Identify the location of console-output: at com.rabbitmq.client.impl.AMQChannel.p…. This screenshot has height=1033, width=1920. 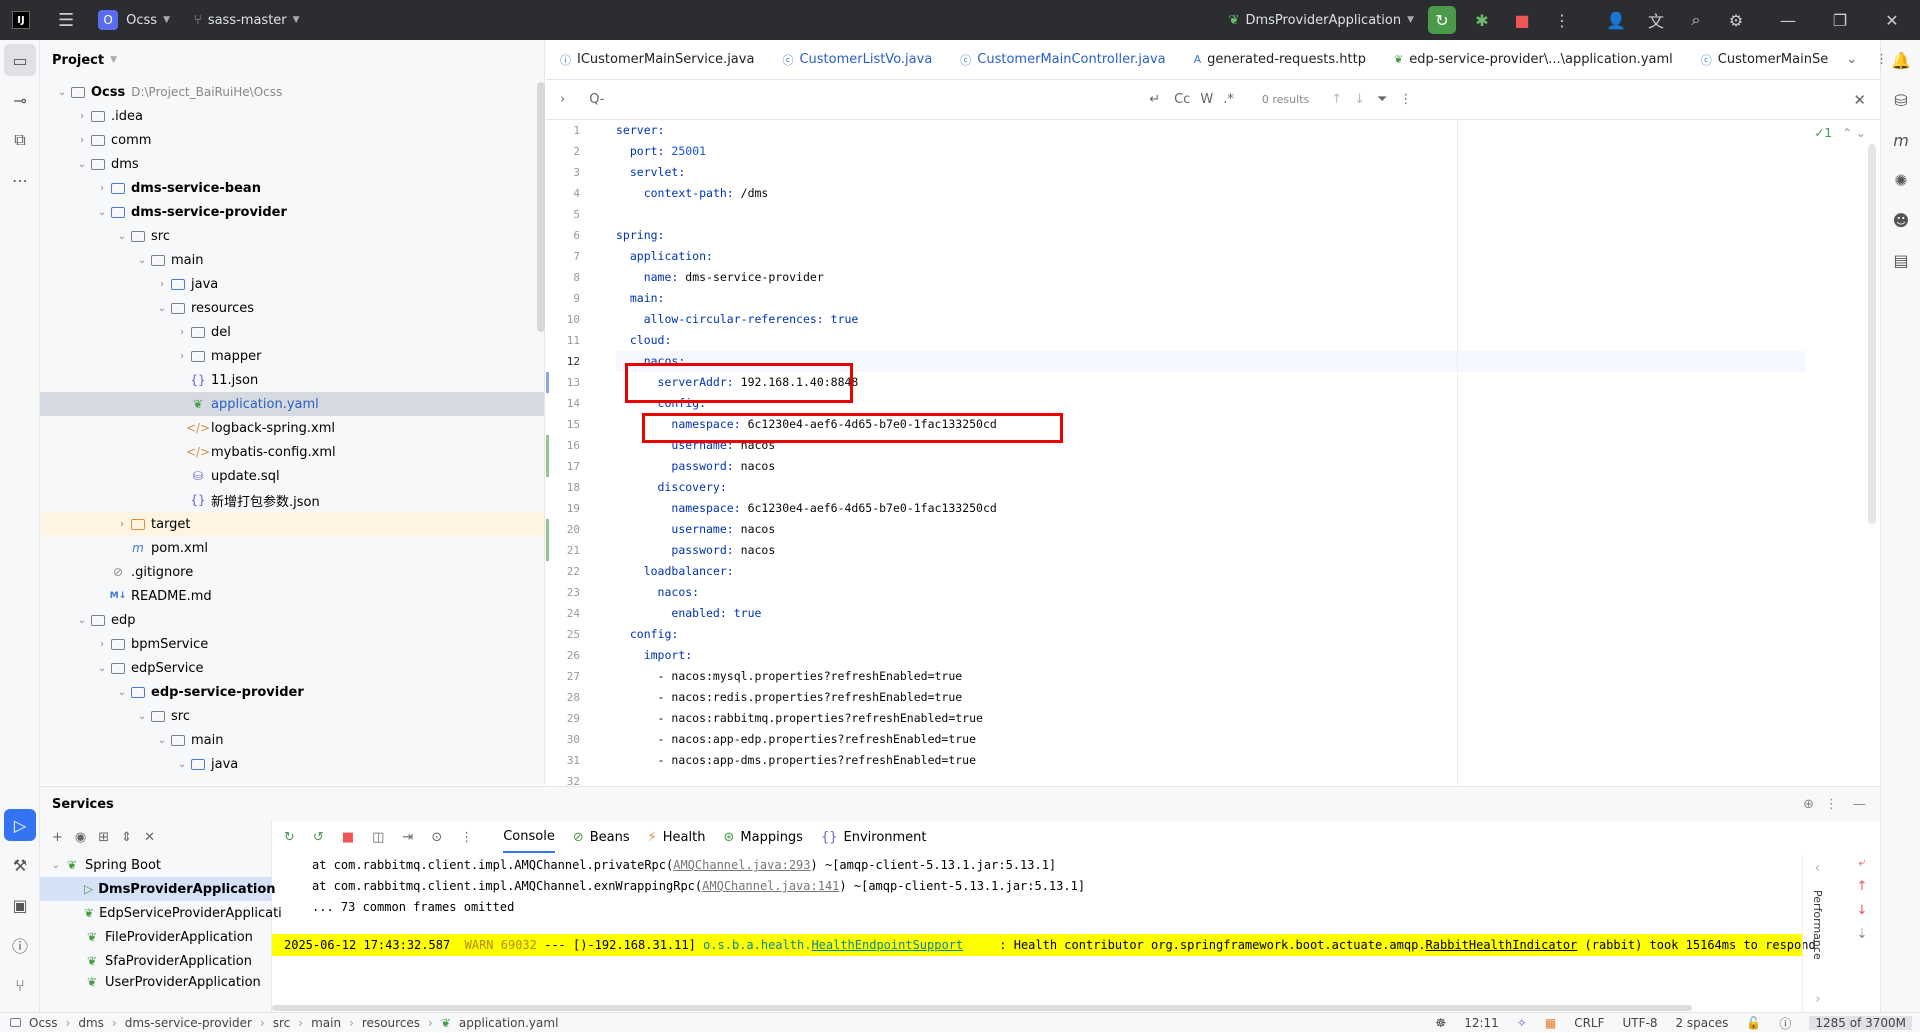
(1044, 934).